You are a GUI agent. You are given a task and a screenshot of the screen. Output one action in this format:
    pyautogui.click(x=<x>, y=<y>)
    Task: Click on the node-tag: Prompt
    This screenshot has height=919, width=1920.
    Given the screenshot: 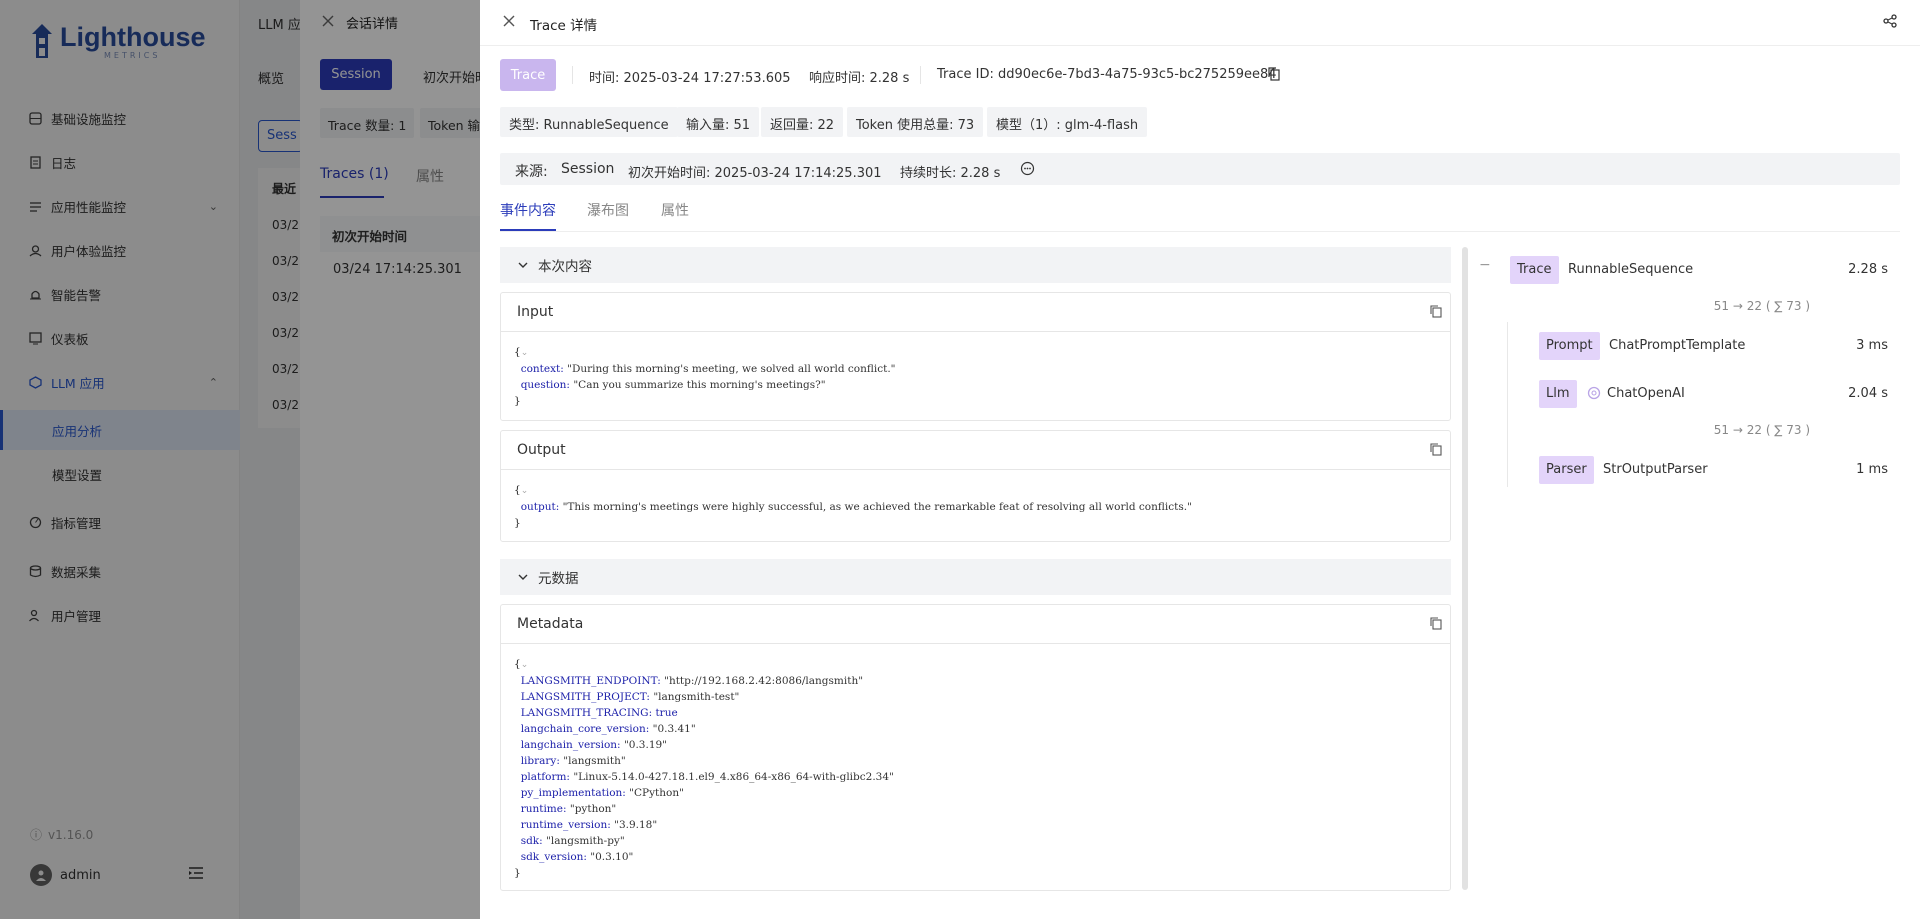 What is the action you would take?
    pyautogui.click(x=1569, y=346)
    